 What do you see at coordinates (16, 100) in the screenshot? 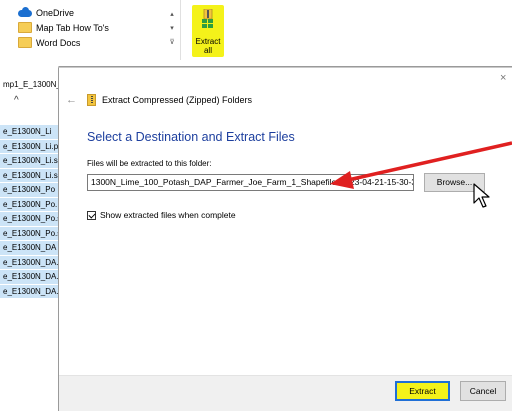
I see `sort-up-icon: ^` at bounding box center [16, 100].